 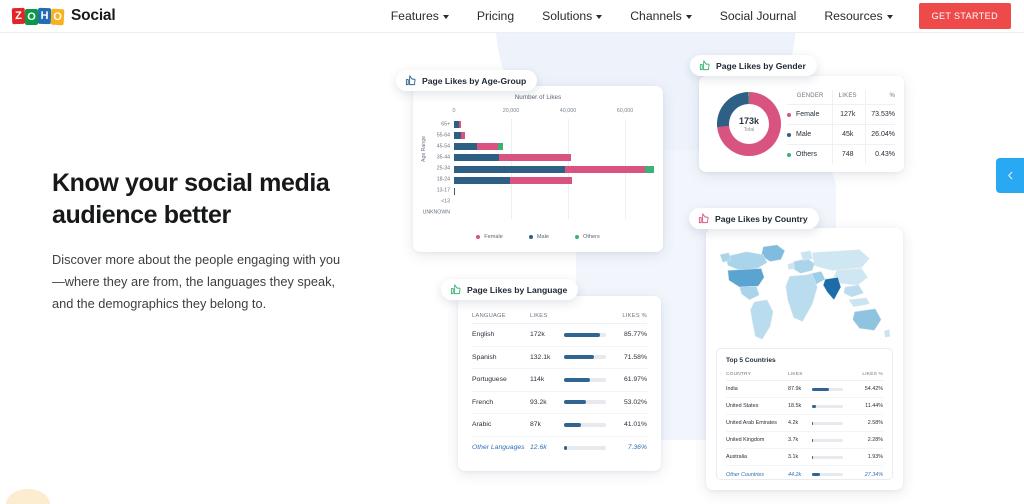 I want to click on donut-total-value: 173k, so click(x=749, y=120).